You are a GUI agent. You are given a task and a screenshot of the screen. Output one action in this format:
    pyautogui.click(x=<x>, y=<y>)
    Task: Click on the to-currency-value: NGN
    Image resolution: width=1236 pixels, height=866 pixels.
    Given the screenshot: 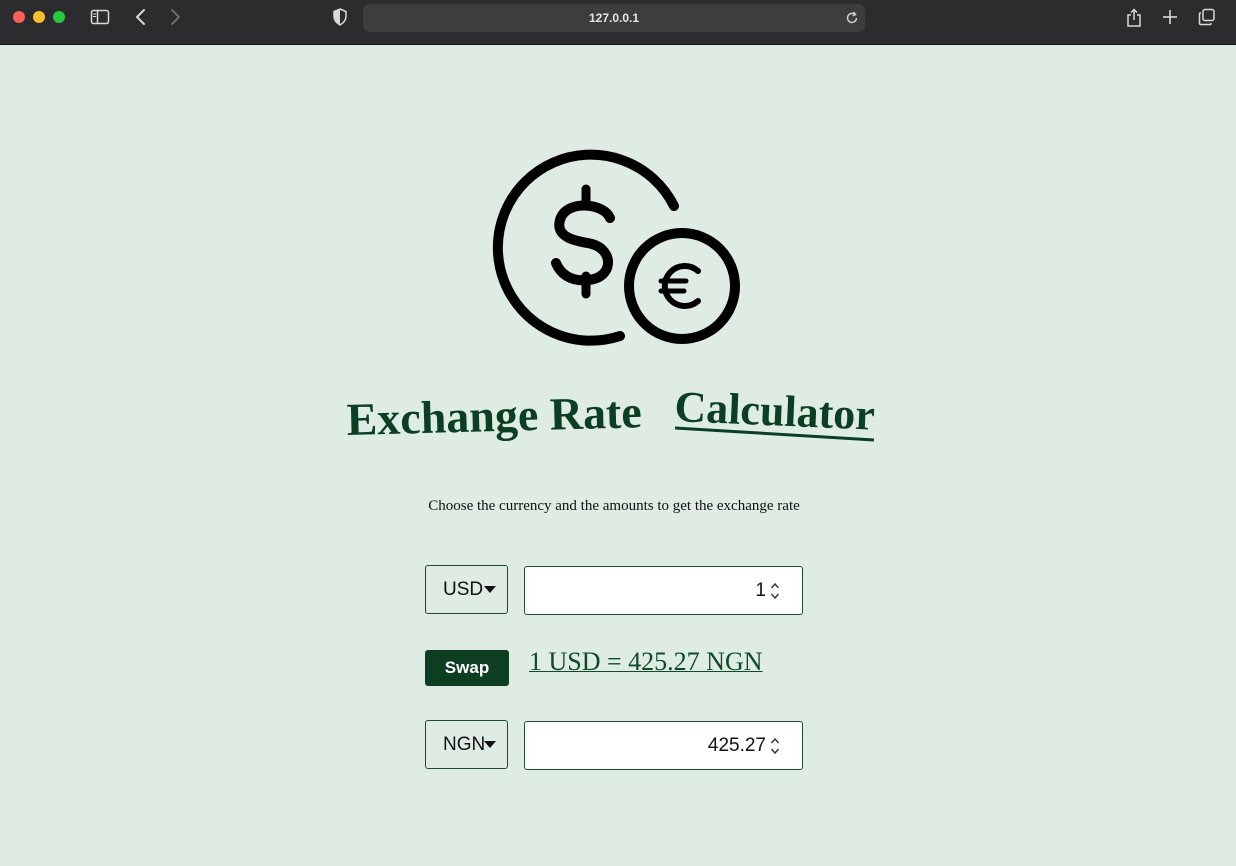 What is the action you would take?
    pyautogui.click(x=464, y=744)
    